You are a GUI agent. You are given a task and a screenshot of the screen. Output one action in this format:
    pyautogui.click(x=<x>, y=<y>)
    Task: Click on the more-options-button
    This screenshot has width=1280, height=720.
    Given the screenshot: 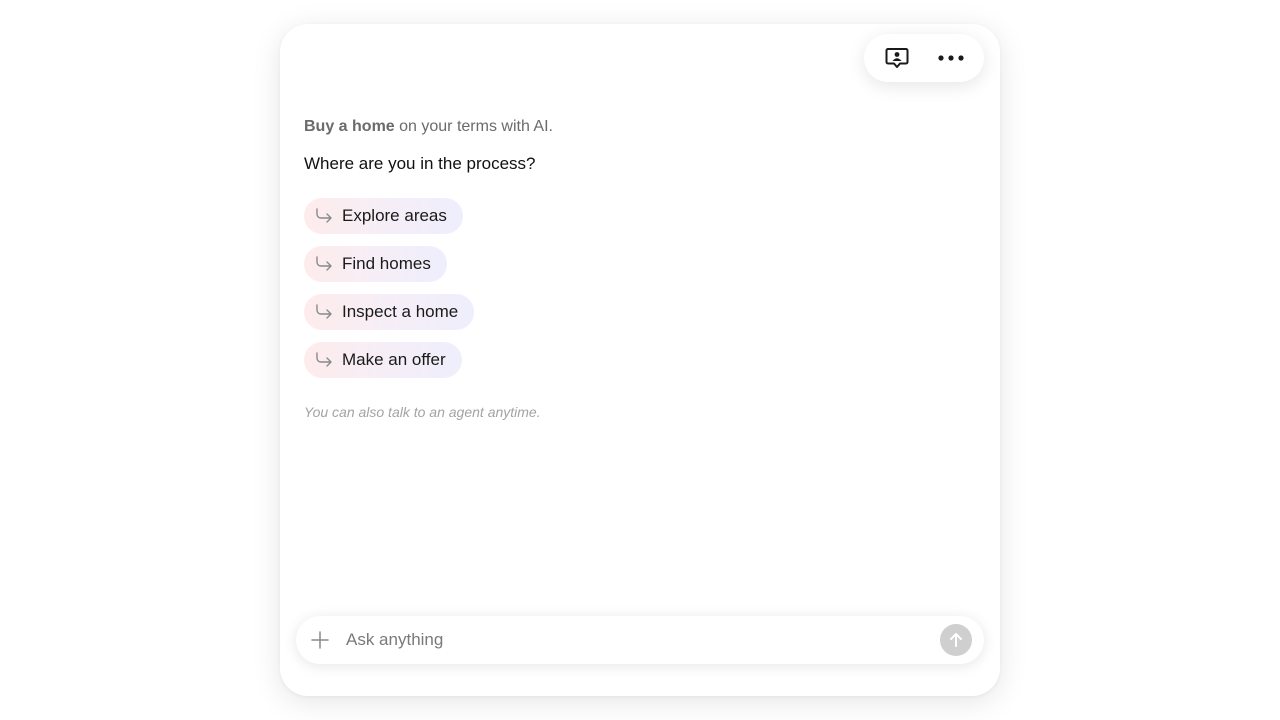 What is the action you would take?
    pyautogui.click(x=951, y=58)
    